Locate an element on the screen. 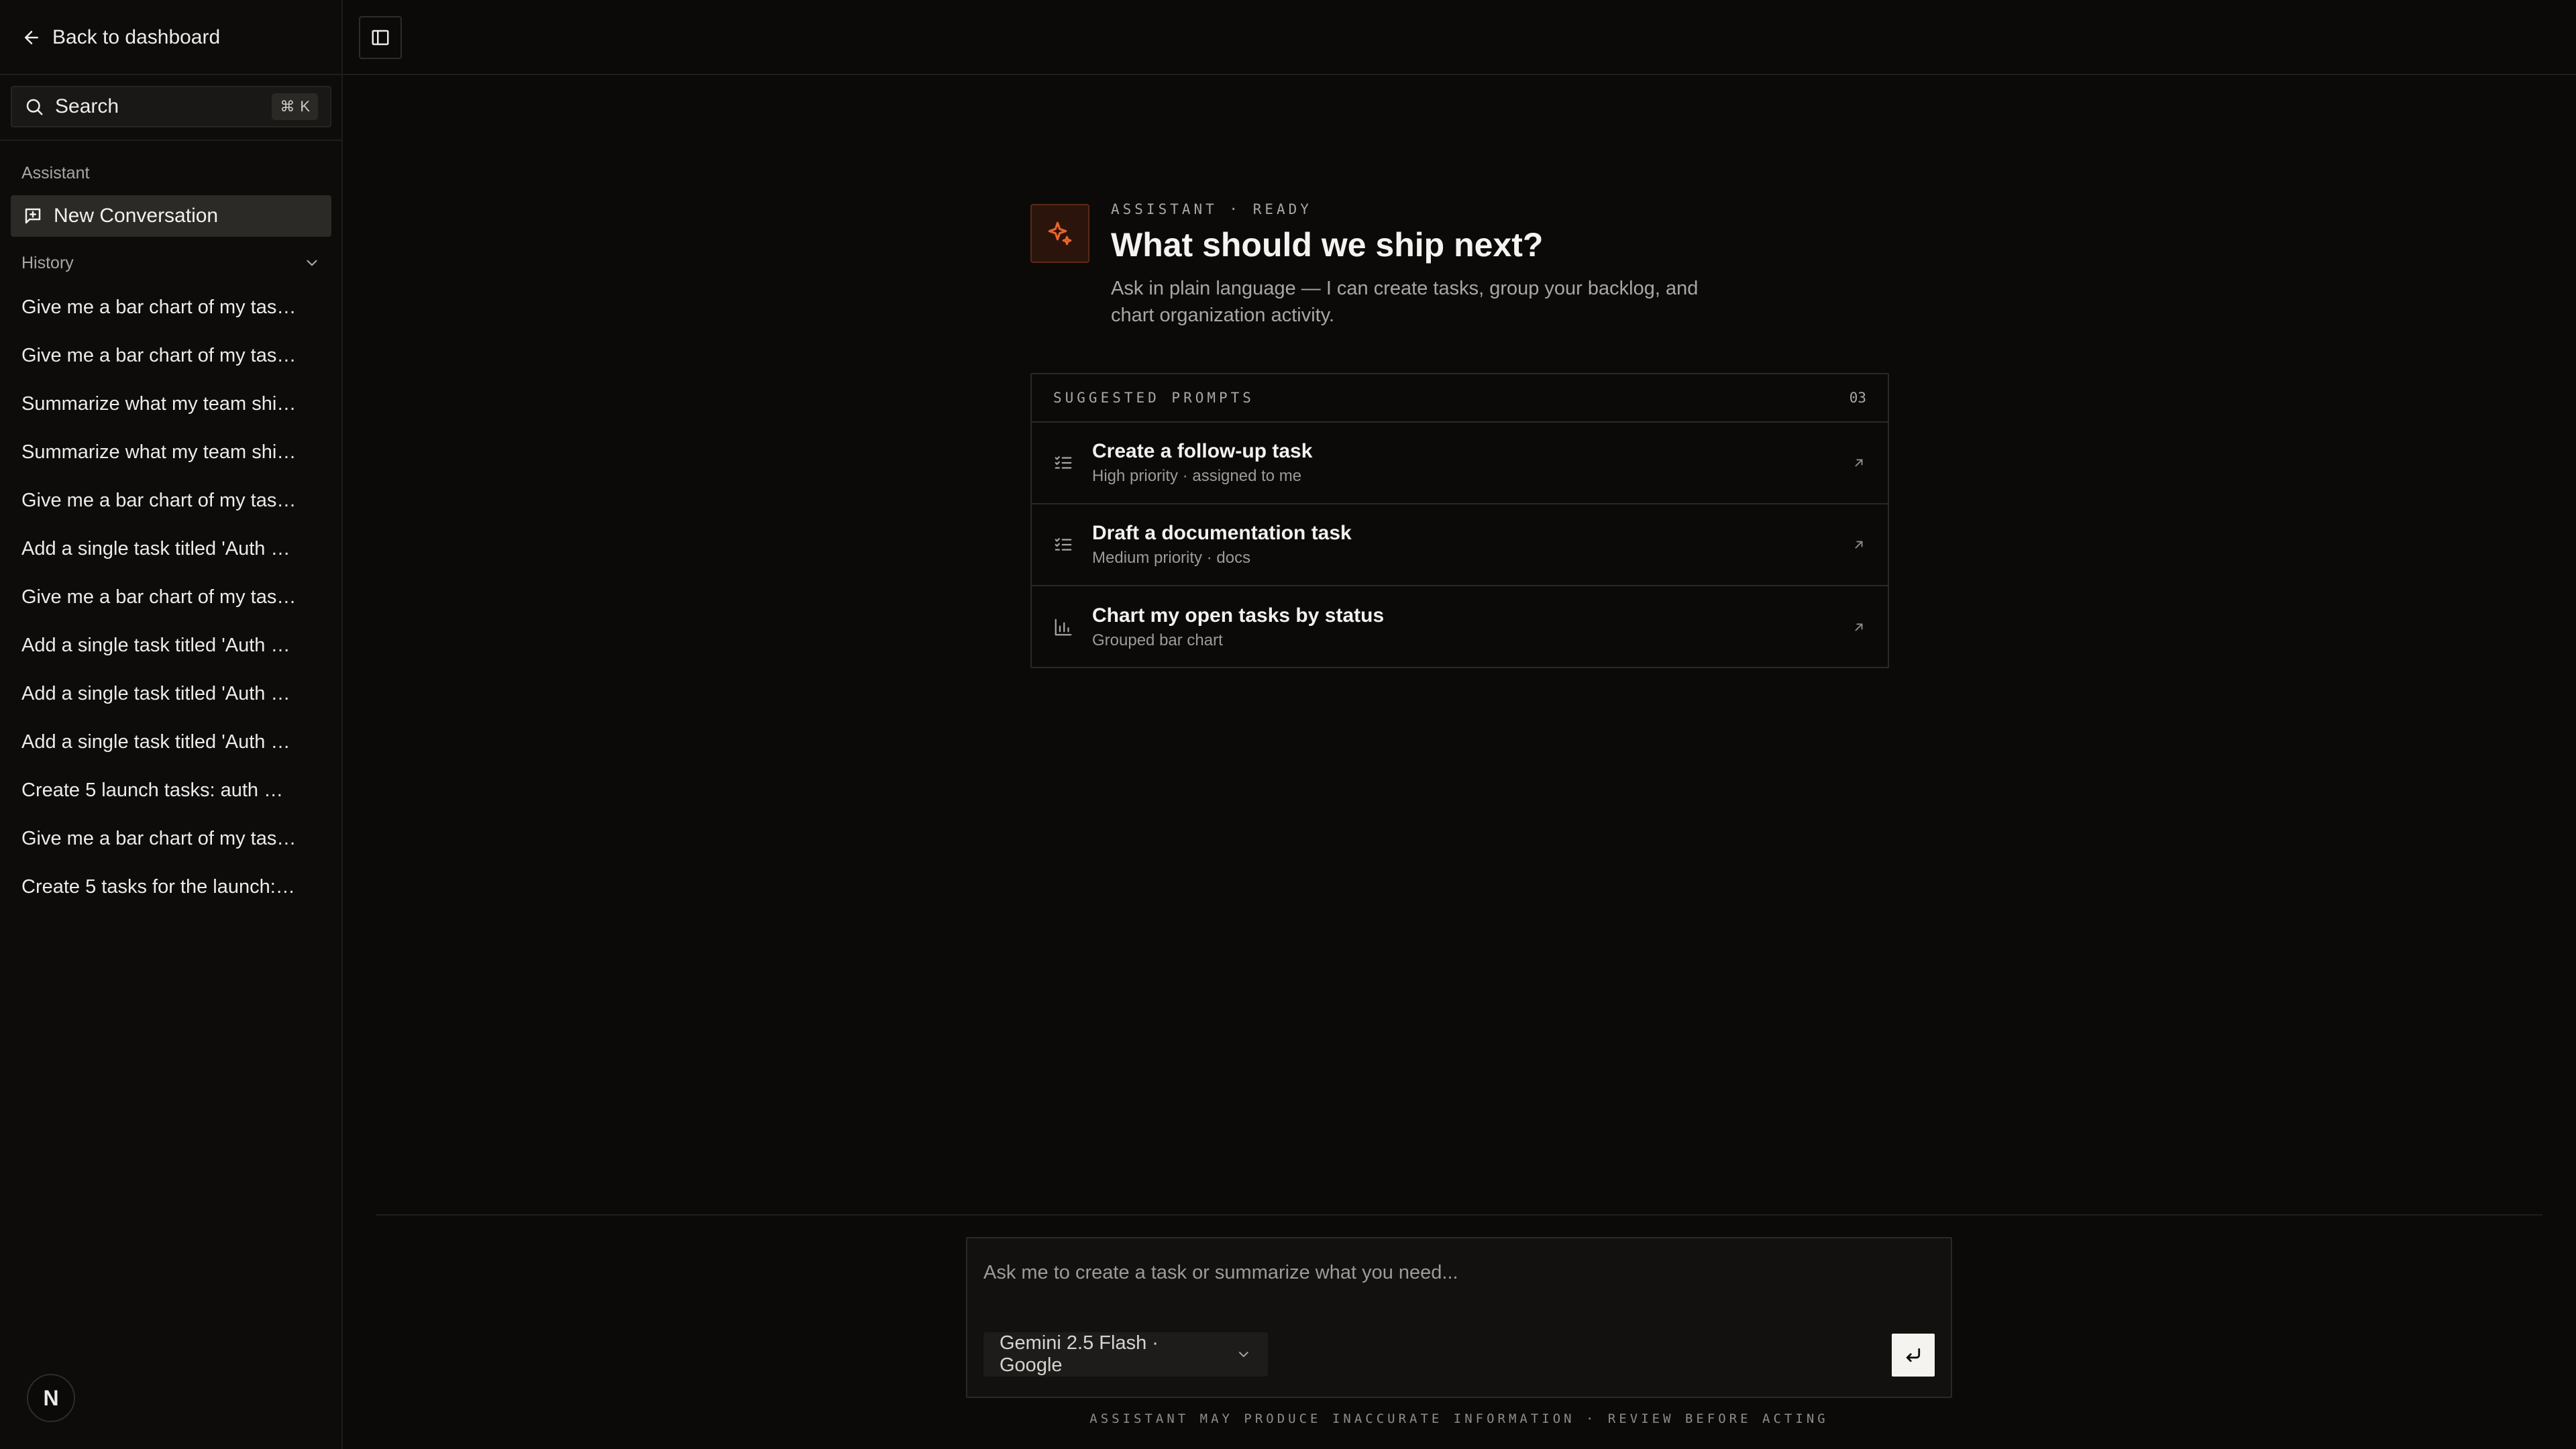 This screenshot has width=2576, height=1449. new-conversation-button: New Conversation is located at coordinates (171, 216).